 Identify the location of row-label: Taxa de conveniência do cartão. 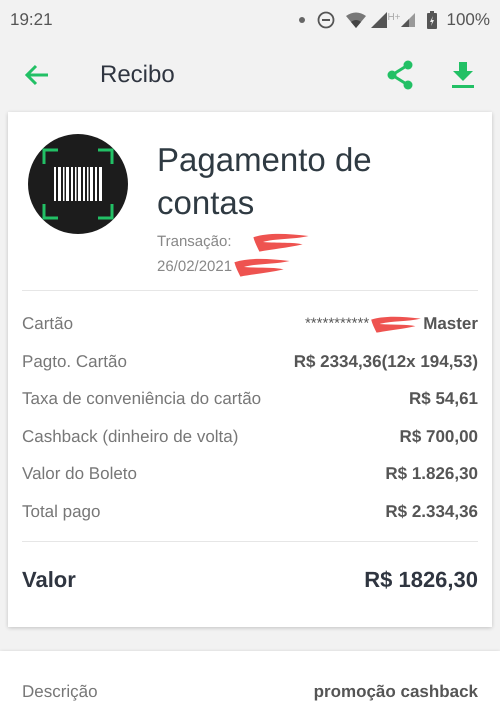
(142, 399).